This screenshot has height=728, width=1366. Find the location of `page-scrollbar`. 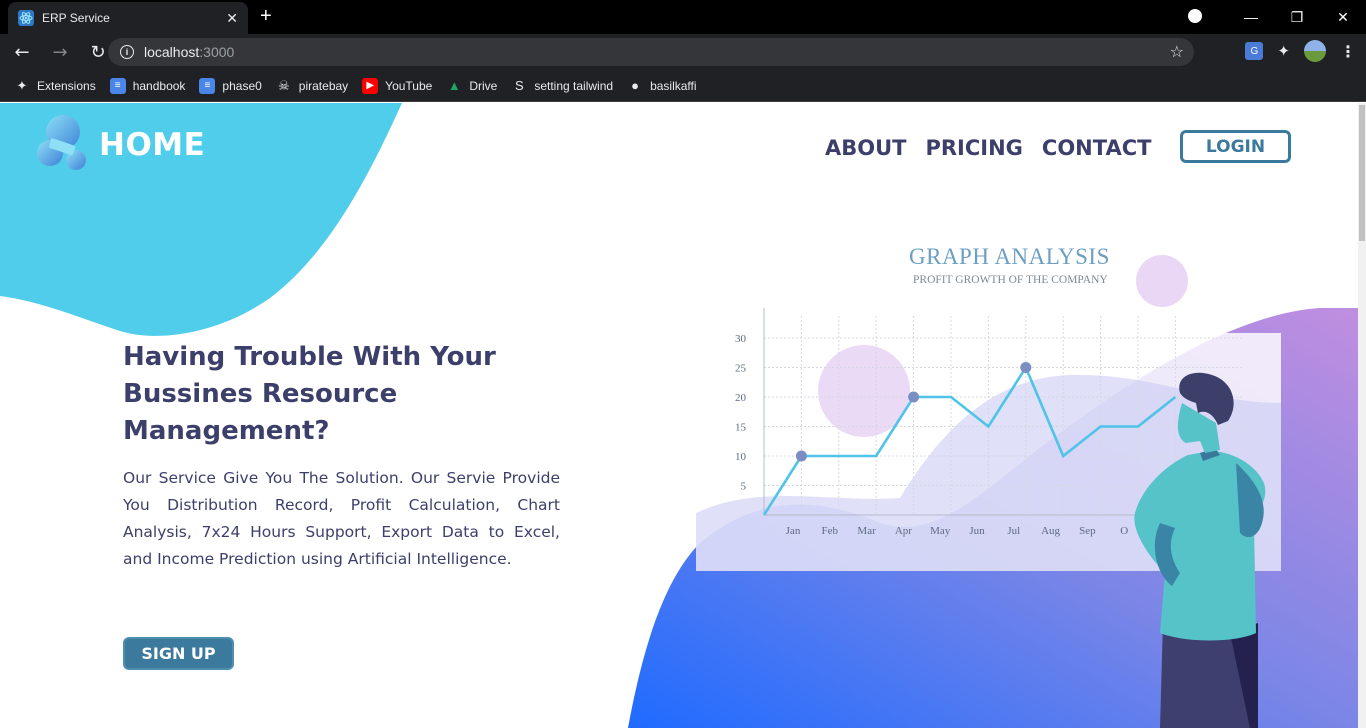

page-scrollbar is located at coordinates (1362, 415).